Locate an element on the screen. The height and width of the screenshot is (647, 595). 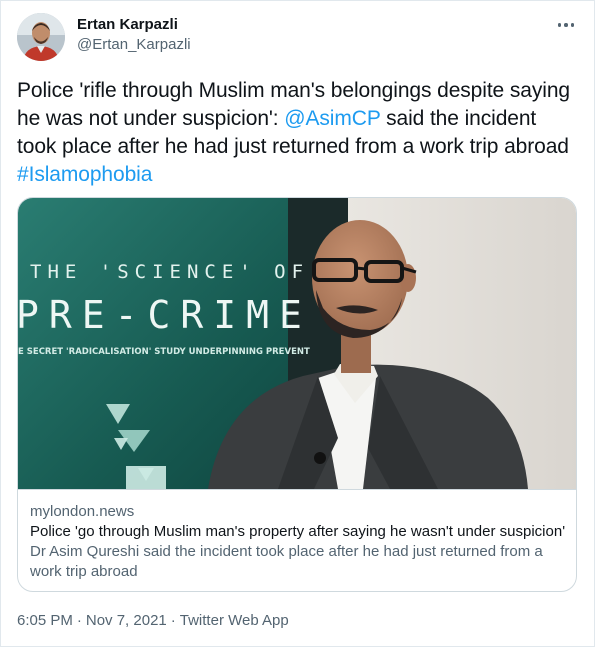
image-headline-large: PRE-CRIME is located at coordinates (165, 315).